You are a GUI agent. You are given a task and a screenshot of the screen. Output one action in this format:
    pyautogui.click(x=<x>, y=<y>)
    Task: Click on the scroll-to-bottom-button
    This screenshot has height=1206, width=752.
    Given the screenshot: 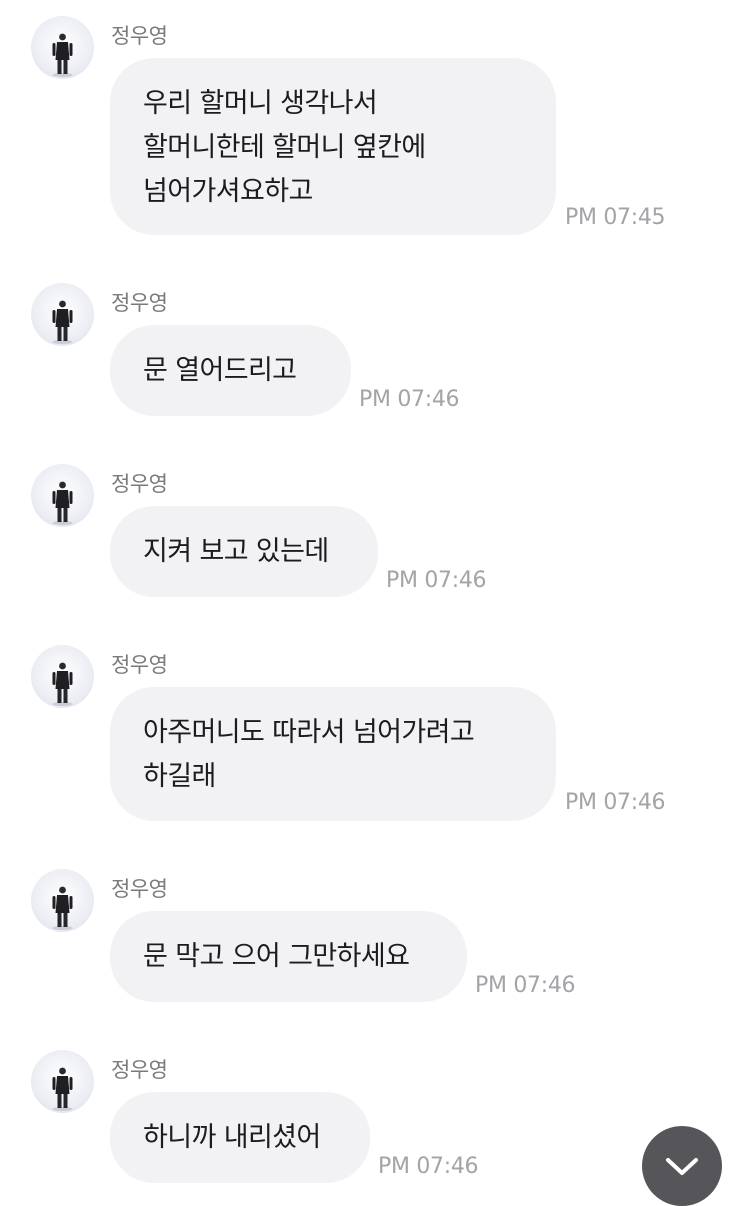 What is the action you would take?
    pyautogui.click(x=682, y=1166)
    